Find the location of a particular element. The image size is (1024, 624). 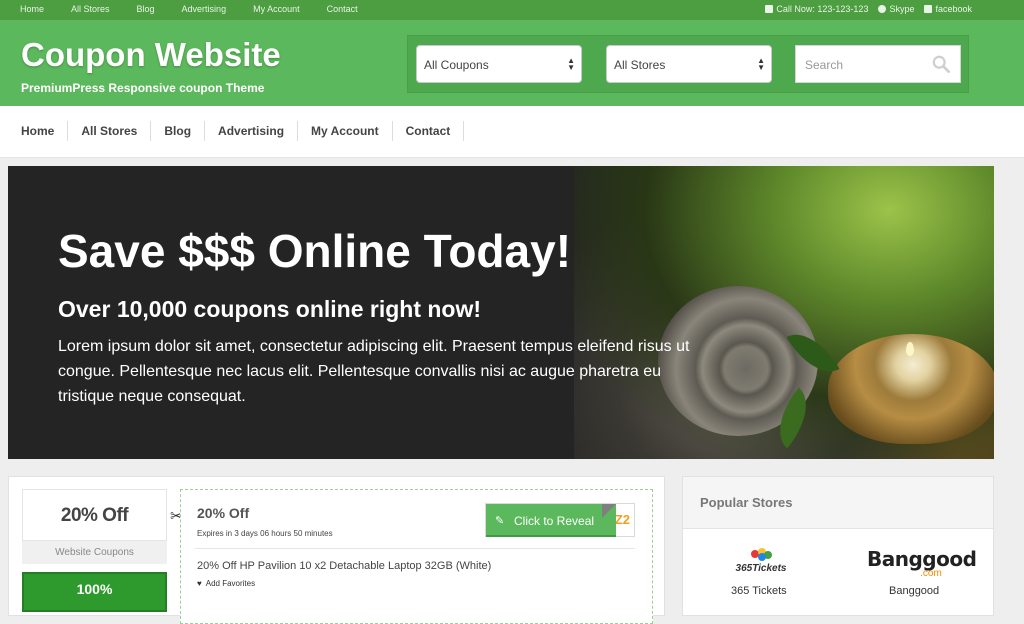

nav-item-contact: Contact is located at coordinates (429, 131).